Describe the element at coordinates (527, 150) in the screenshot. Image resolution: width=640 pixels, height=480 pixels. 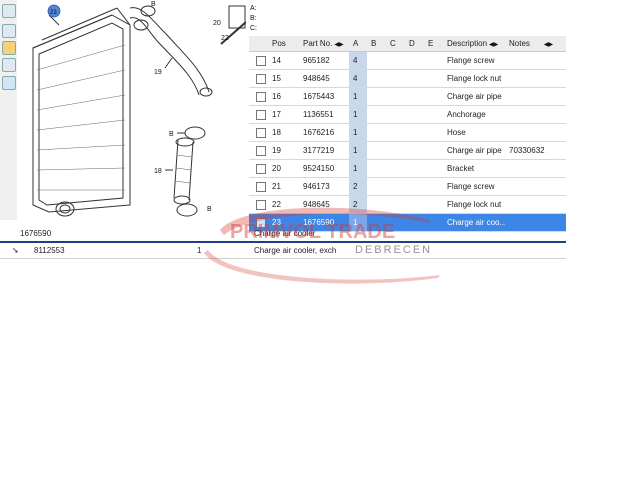
I see `cell-notes: 70330632` at that location.